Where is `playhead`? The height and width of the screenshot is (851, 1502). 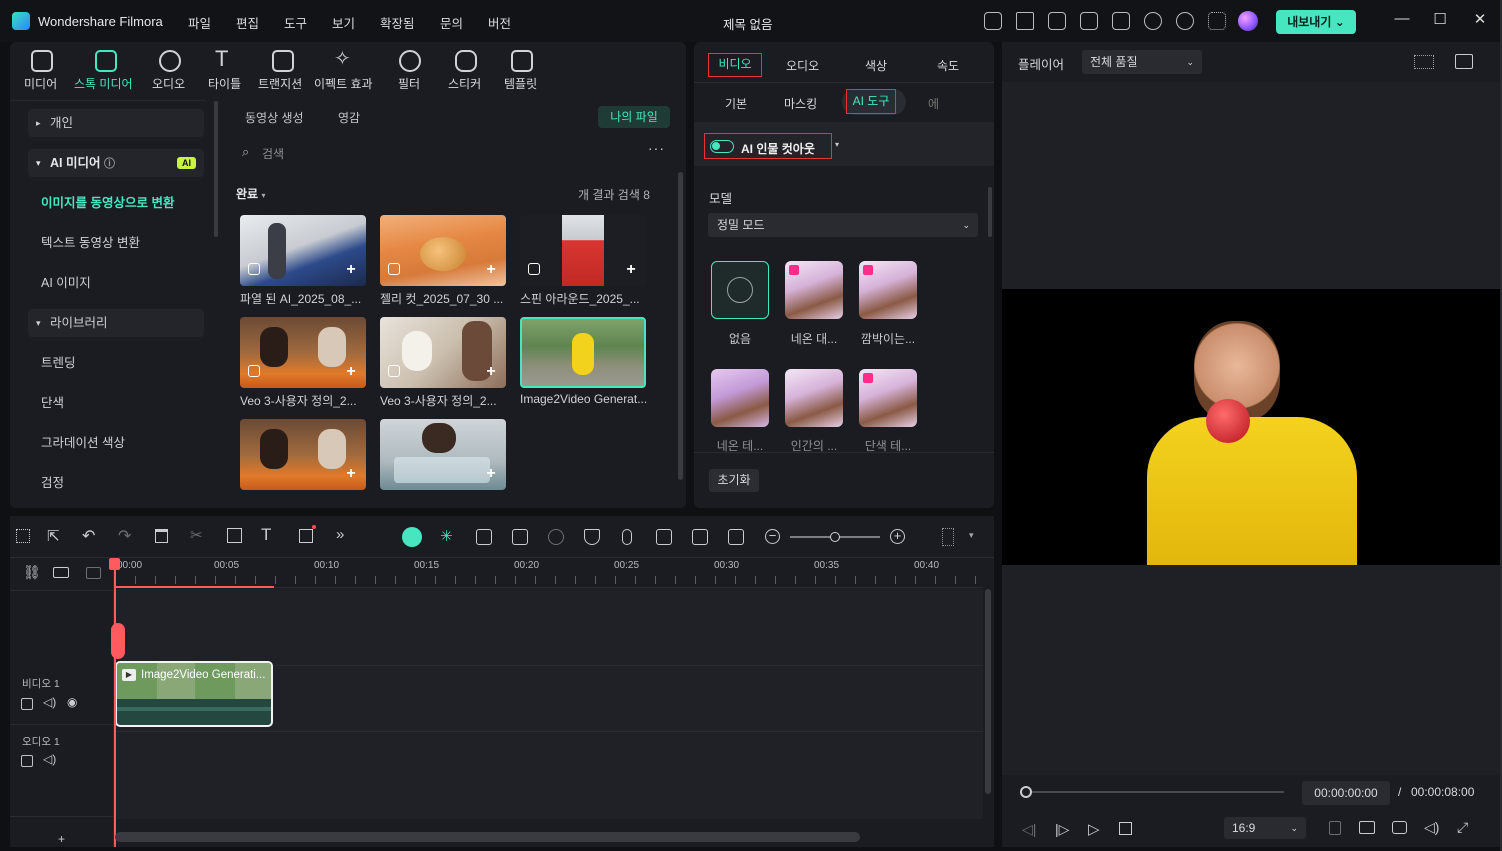
playhead is located at coordinates (115, 702).